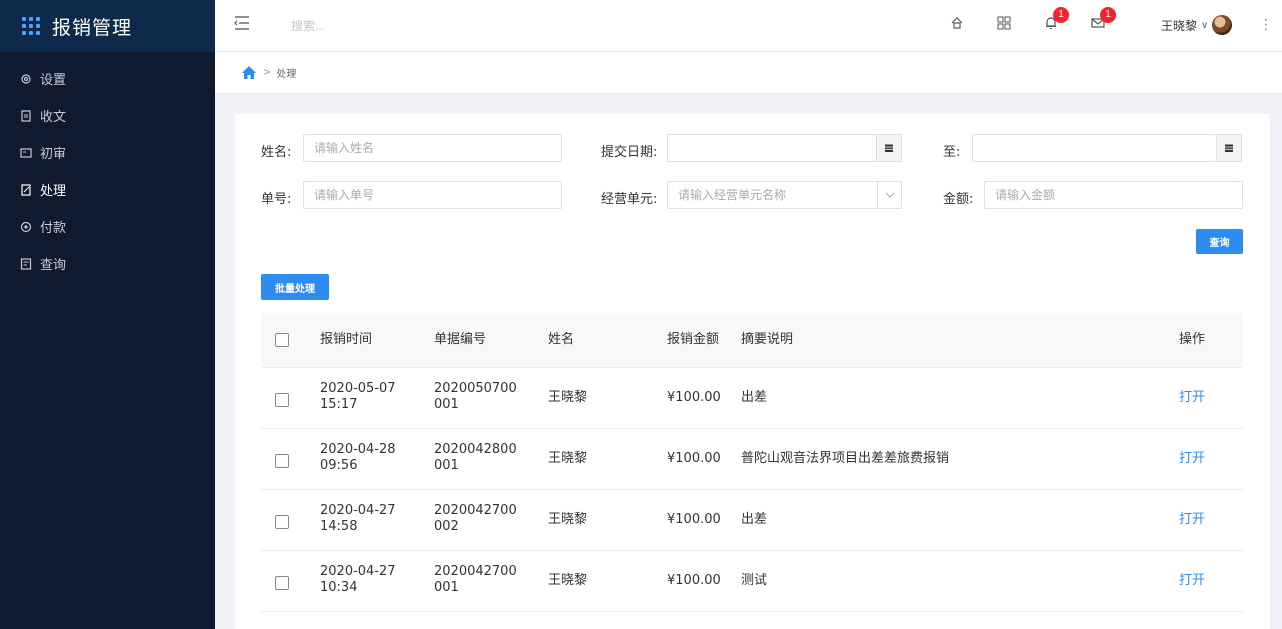 This screenshot has width=1282, height=629. Describe the element at coordinates (1179, 25) in the screenshot. I see `user-name: 王晓黎` at that location.